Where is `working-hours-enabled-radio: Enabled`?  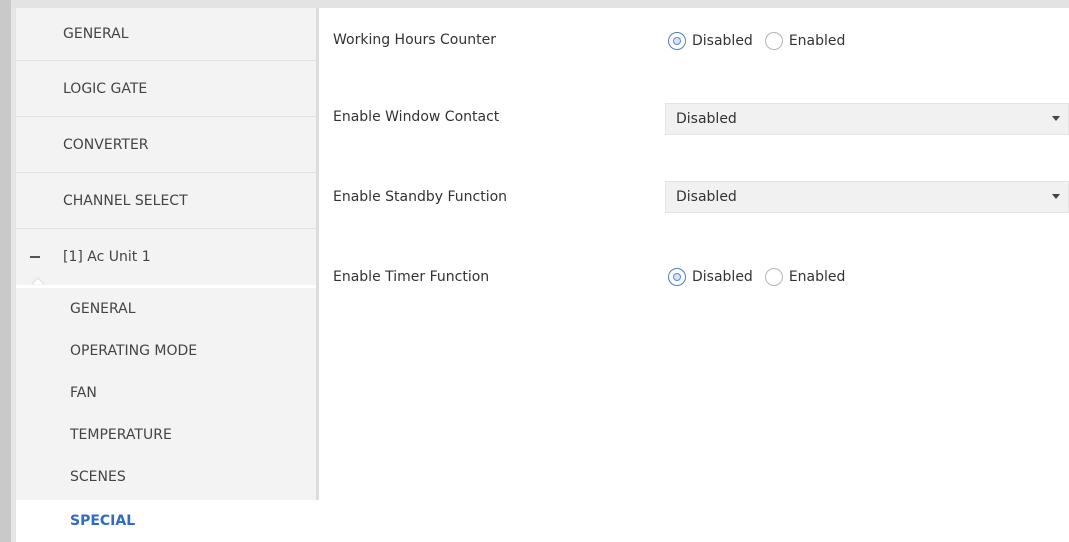
working-hours-enabled-radio: Enabled is located at coordinates (805, 41).